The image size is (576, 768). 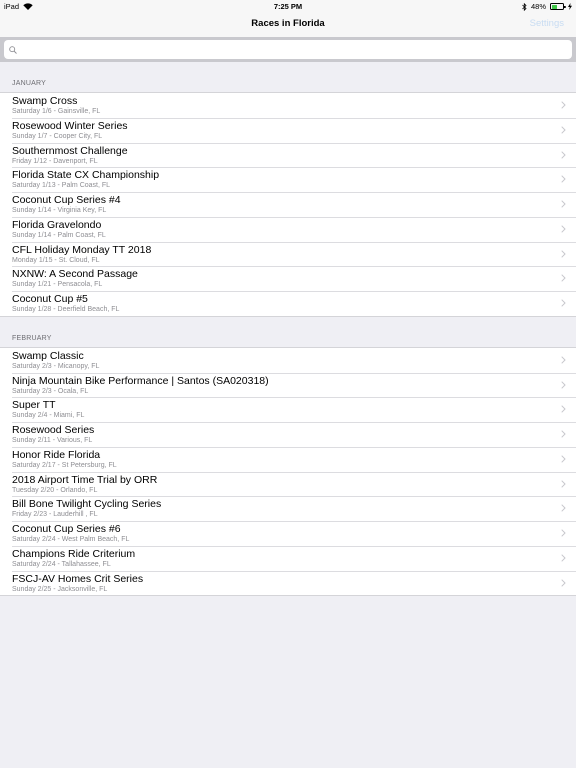 I want to click on race-row: Swamp Classic Saturday 2/3 - Micanopy, FL, so click(x=288, y=360).